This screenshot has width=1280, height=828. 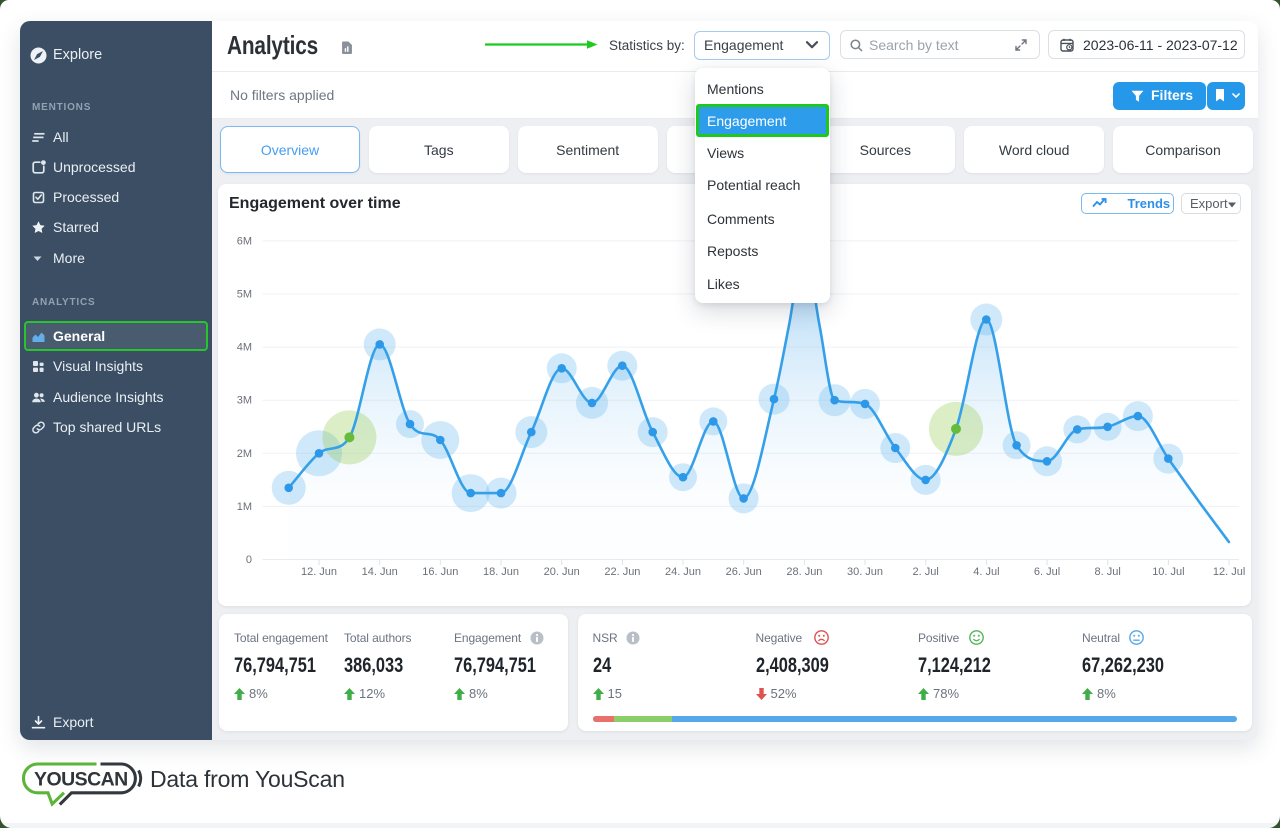 I want to click on svg-text: 10. Jul, so click(x=1168, y=572).